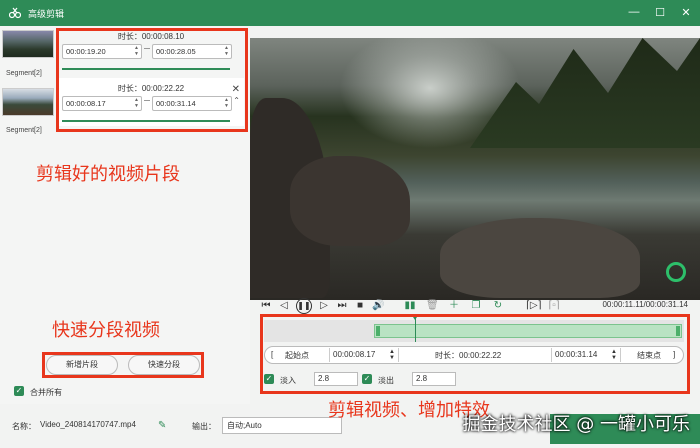  What do you see at coordinates (266, 306) in the screenshot?
I see `skip-start-icon: ⏮` at bounding box center [266, 306].